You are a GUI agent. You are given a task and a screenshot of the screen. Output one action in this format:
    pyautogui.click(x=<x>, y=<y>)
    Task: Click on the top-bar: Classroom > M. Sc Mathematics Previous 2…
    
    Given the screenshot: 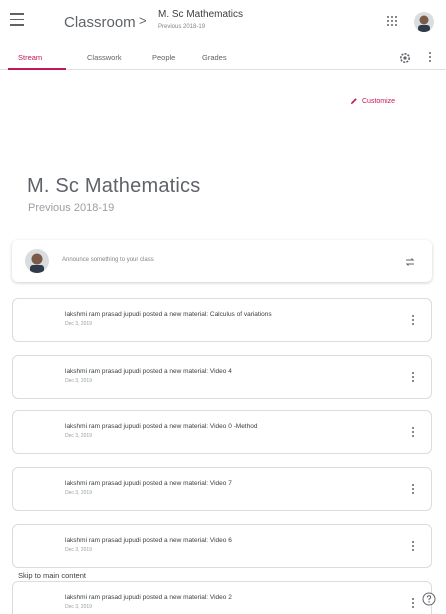 What is the action you would take?
    pyautogui.click(x=223, y=22)
    